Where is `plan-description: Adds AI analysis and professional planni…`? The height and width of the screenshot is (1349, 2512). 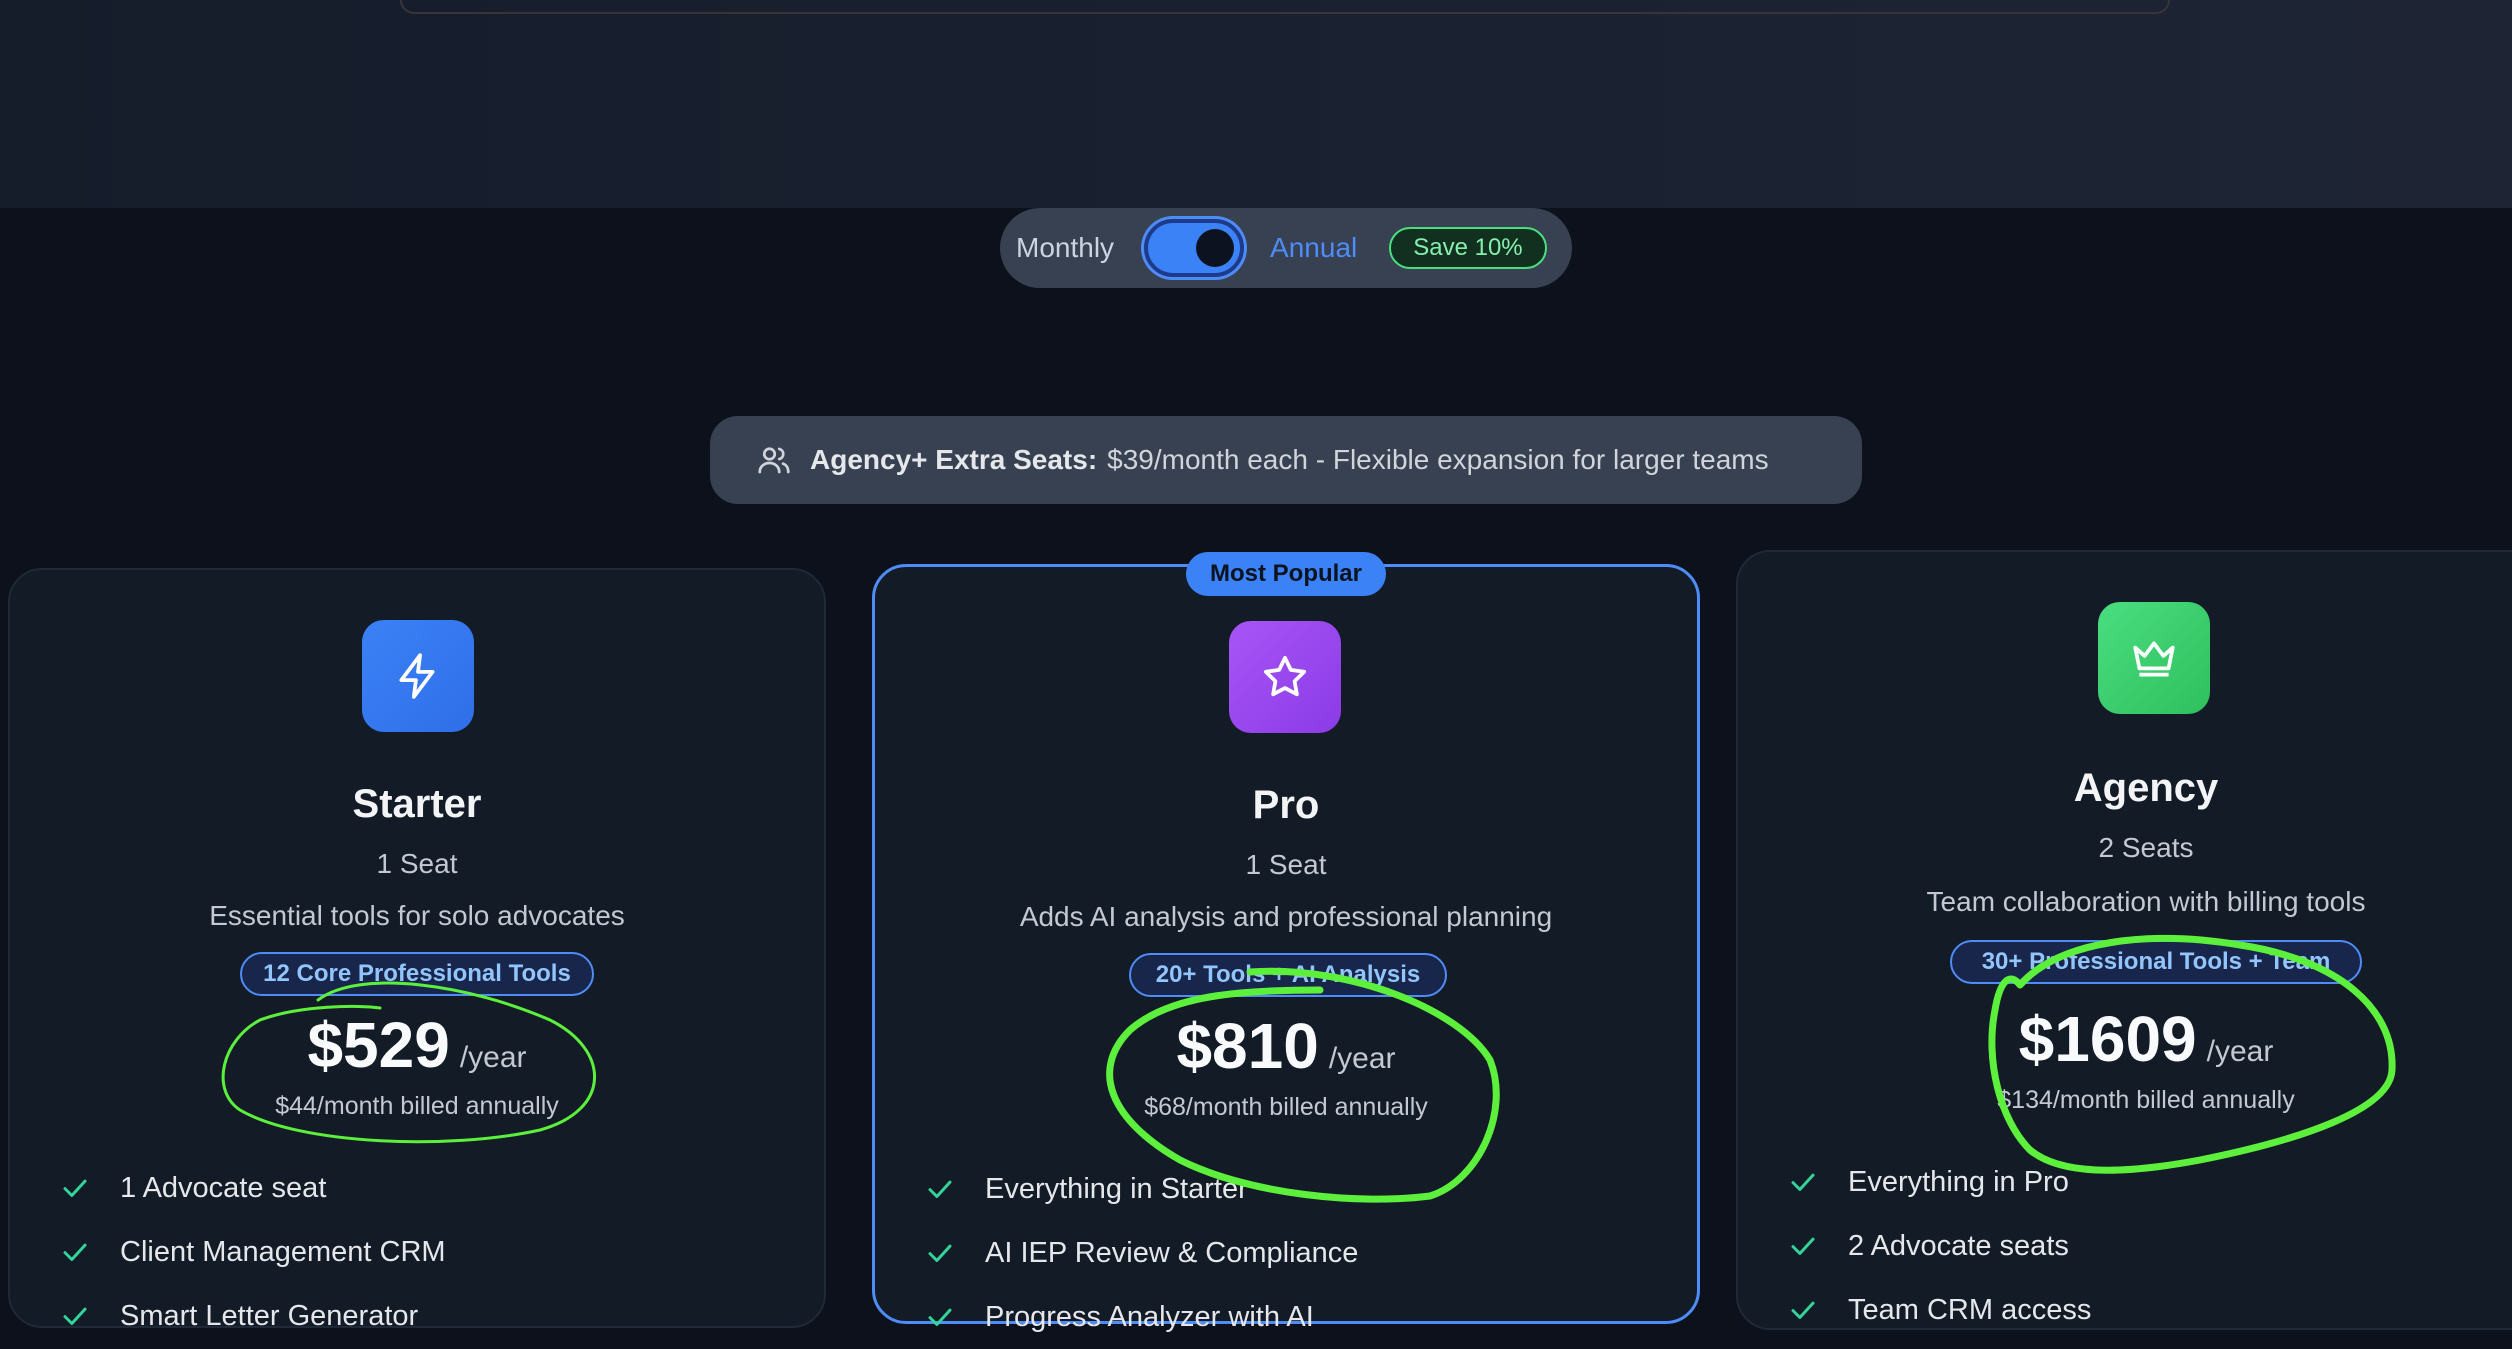 plan-description: Adds AI analysis and professional planni… is located at coordinates (1286, 916).